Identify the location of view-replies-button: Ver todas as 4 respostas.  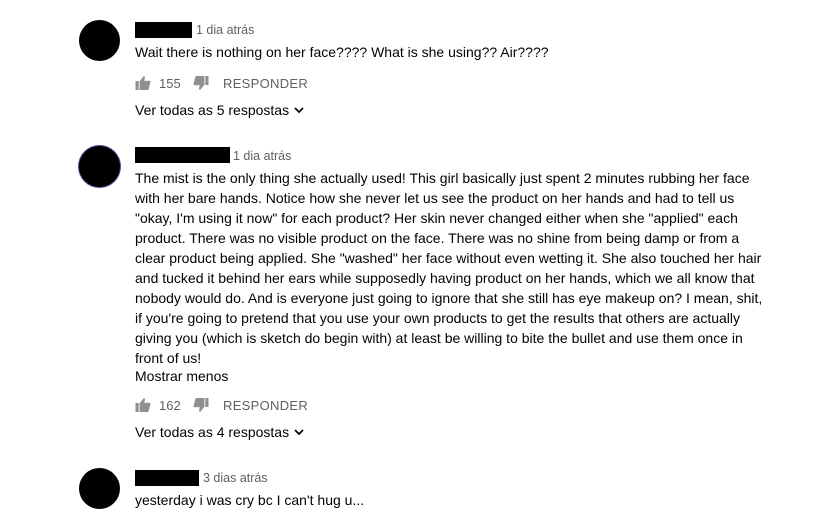
(220, 432).